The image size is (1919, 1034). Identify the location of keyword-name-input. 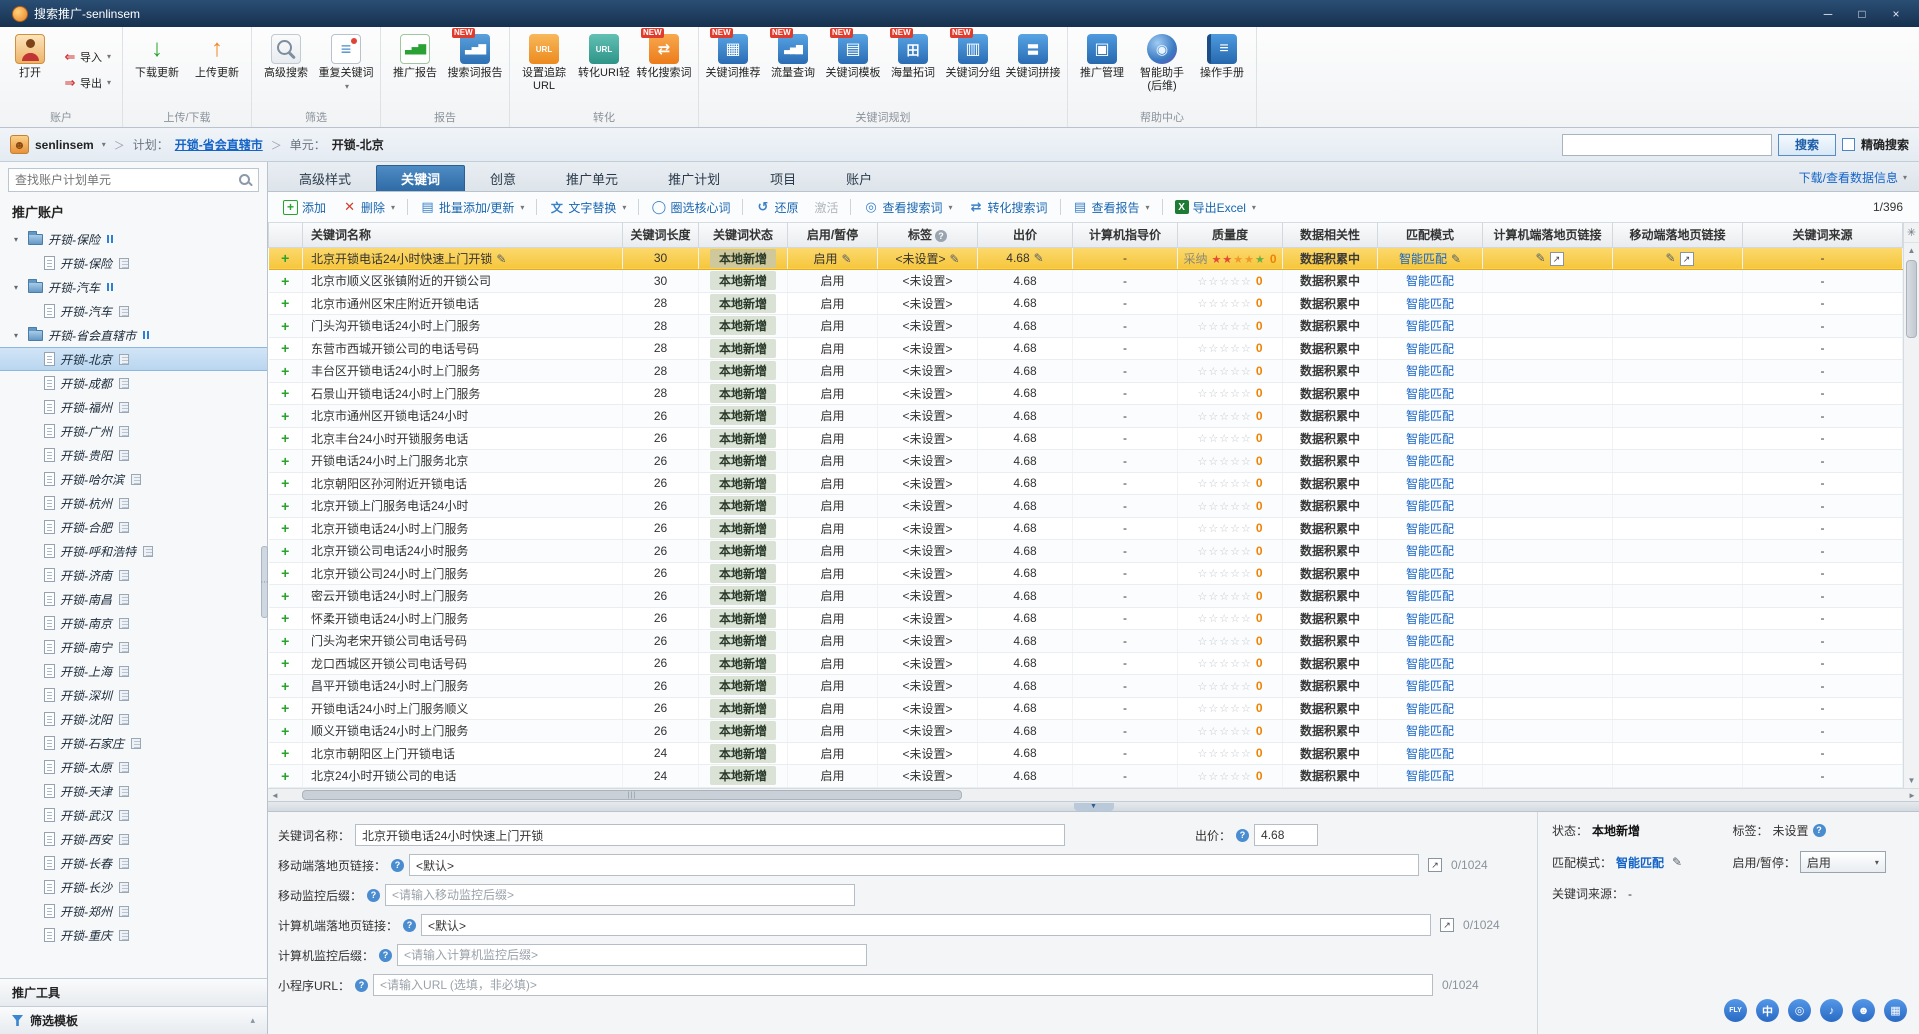
(710, 835).